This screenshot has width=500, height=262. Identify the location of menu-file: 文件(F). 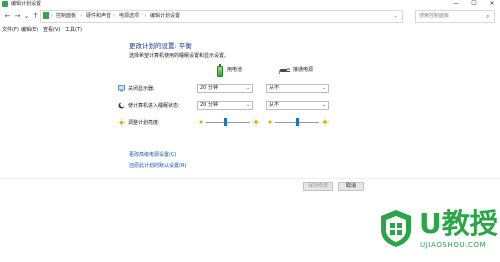
(10, 30).